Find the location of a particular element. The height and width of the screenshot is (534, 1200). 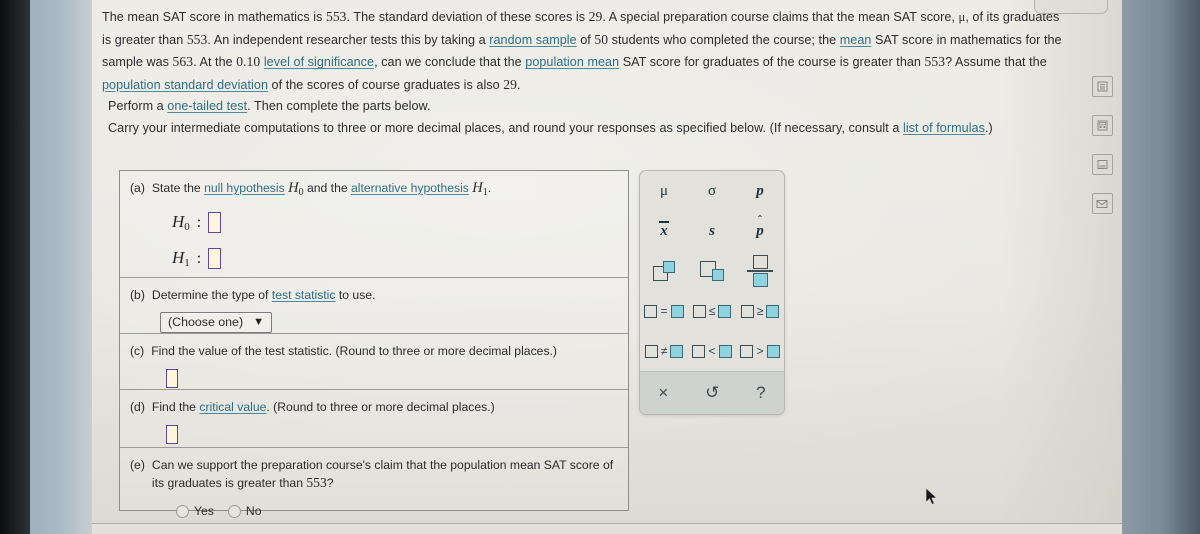

help-button: ? is located at coordinates (760, 393).